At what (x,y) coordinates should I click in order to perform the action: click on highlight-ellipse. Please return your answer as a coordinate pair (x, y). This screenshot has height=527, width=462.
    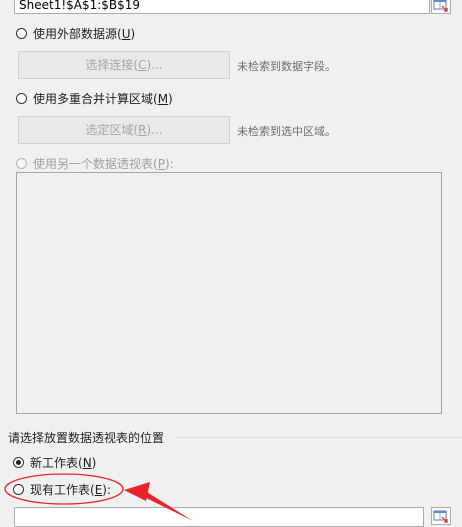
    Looking at the image, I should click on (64, 489).